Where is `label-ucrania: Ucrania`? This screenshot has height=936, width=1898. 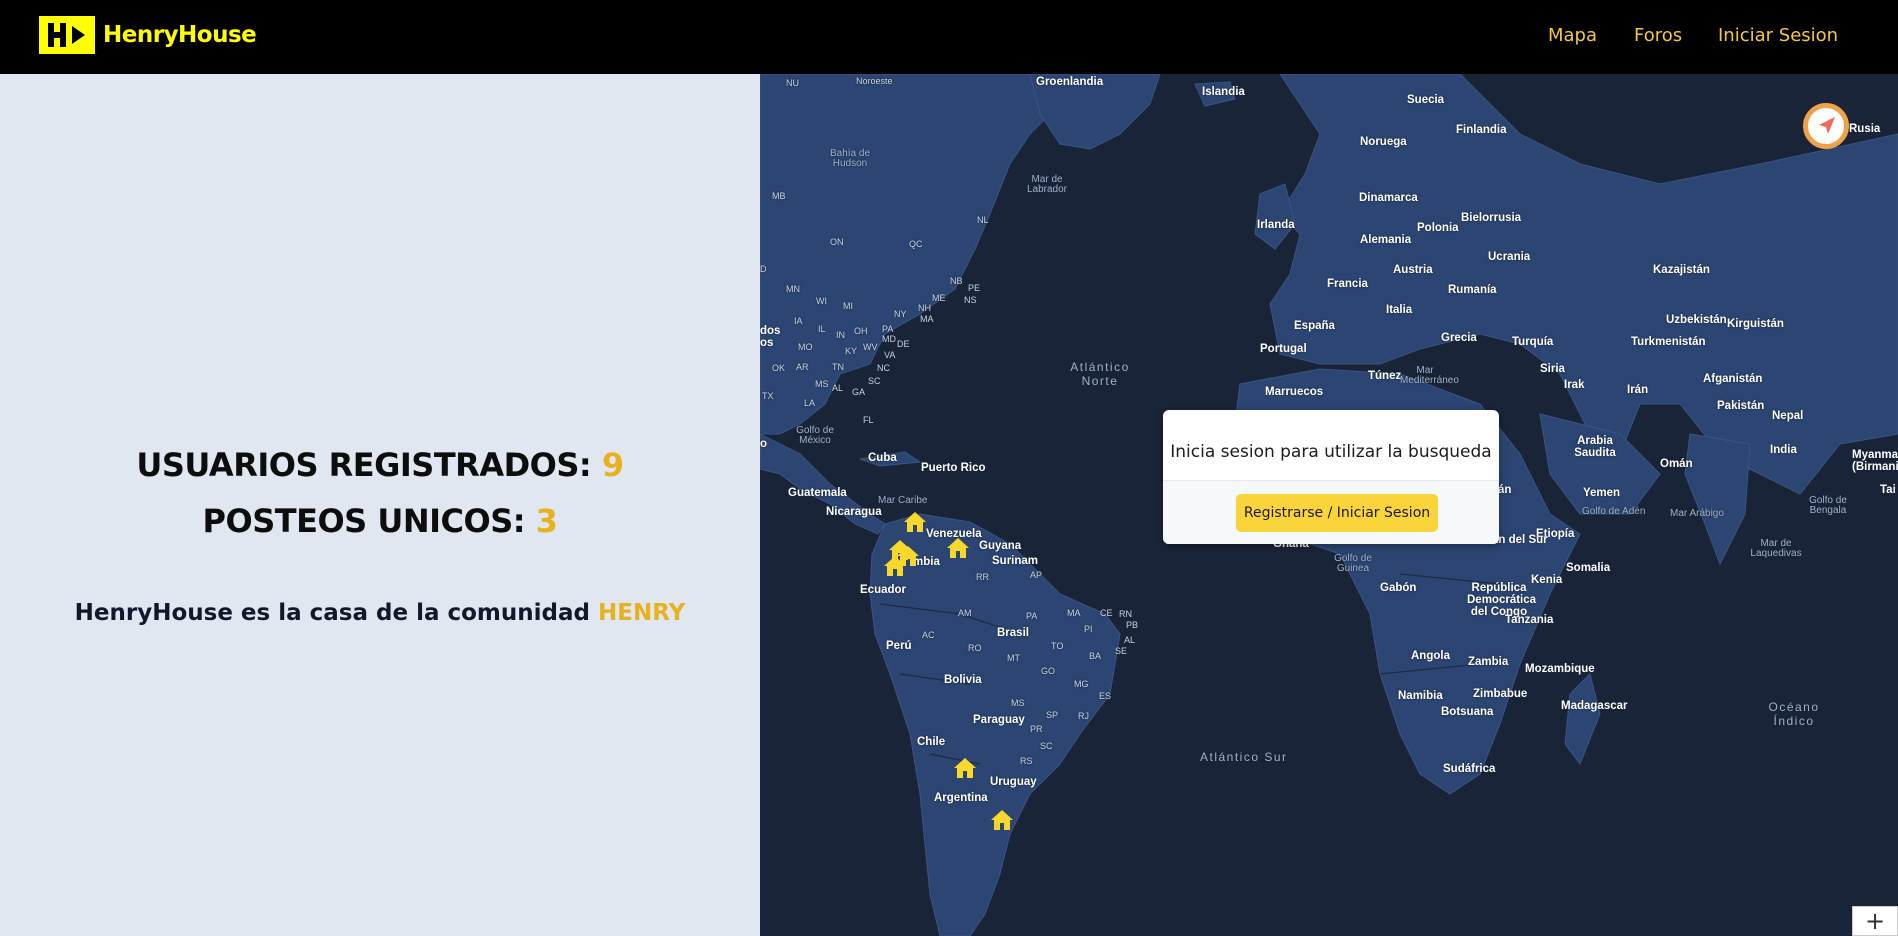
label-ucrania: Ucrania is located at coordinates (1509, 257).